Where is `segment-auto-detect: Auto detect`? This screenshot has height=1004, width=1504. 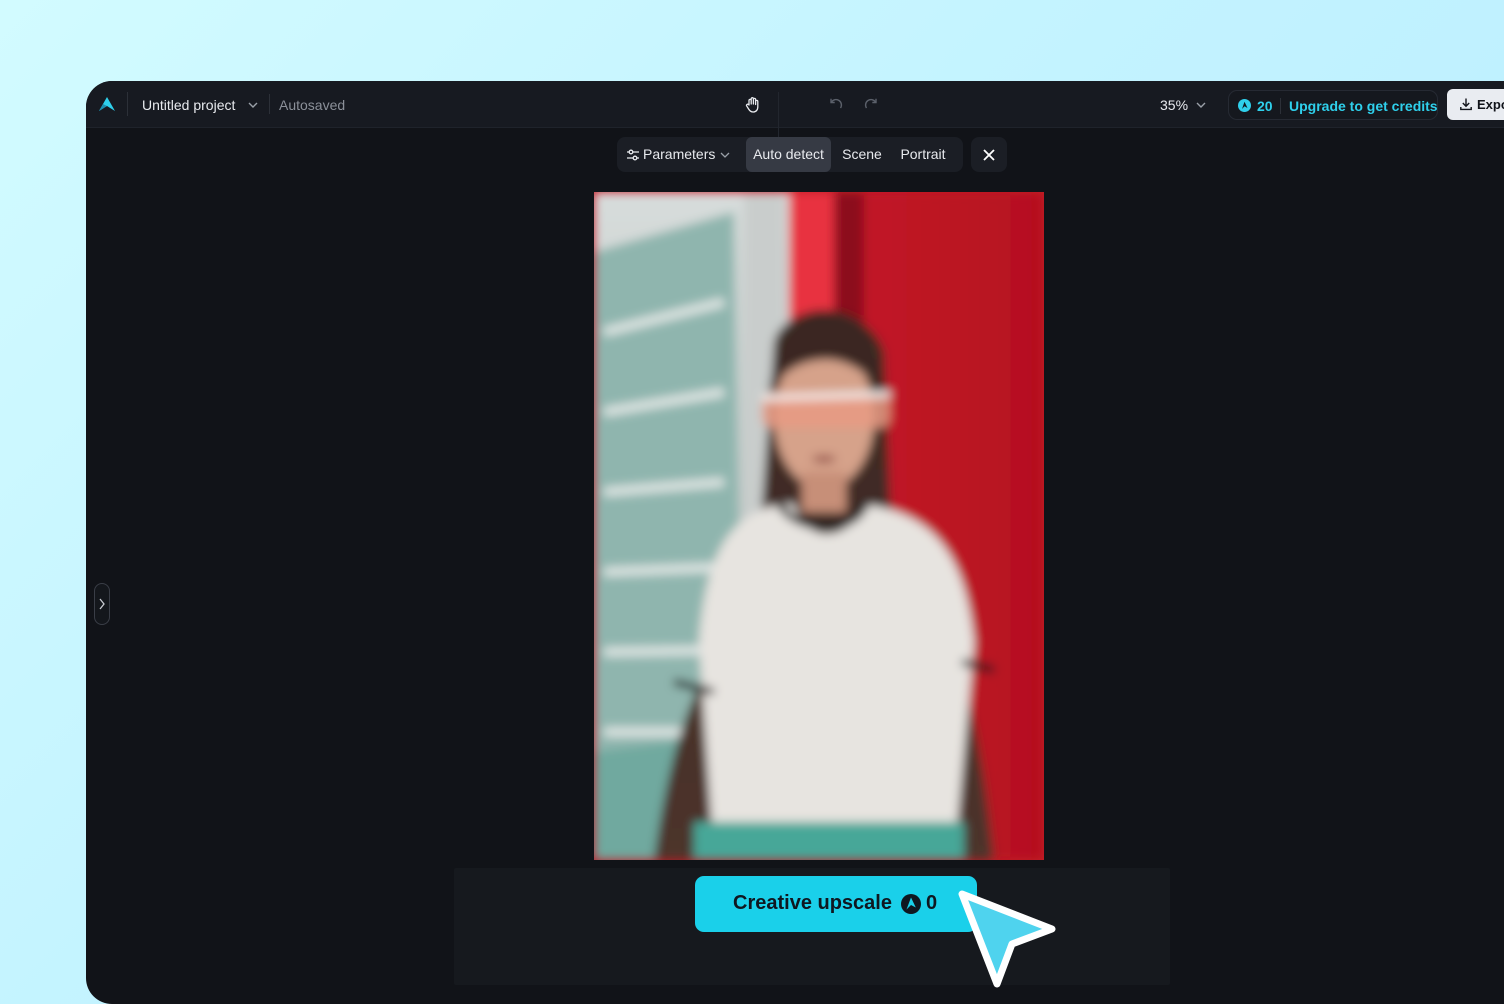 segment-auto-detect: Auto detect is located at coordinates (788, 154).